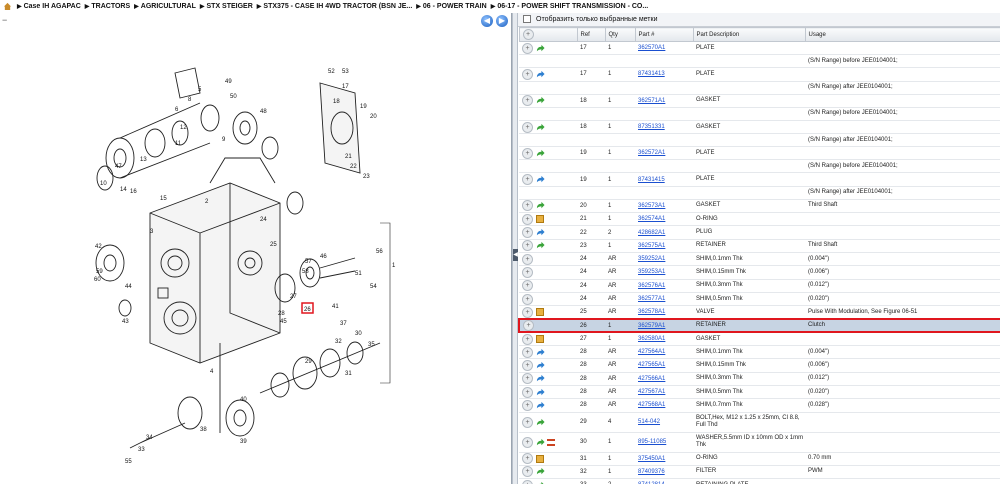  I want to click on table-row: +22 2 428682A1 PLUG, so click(759, 232).